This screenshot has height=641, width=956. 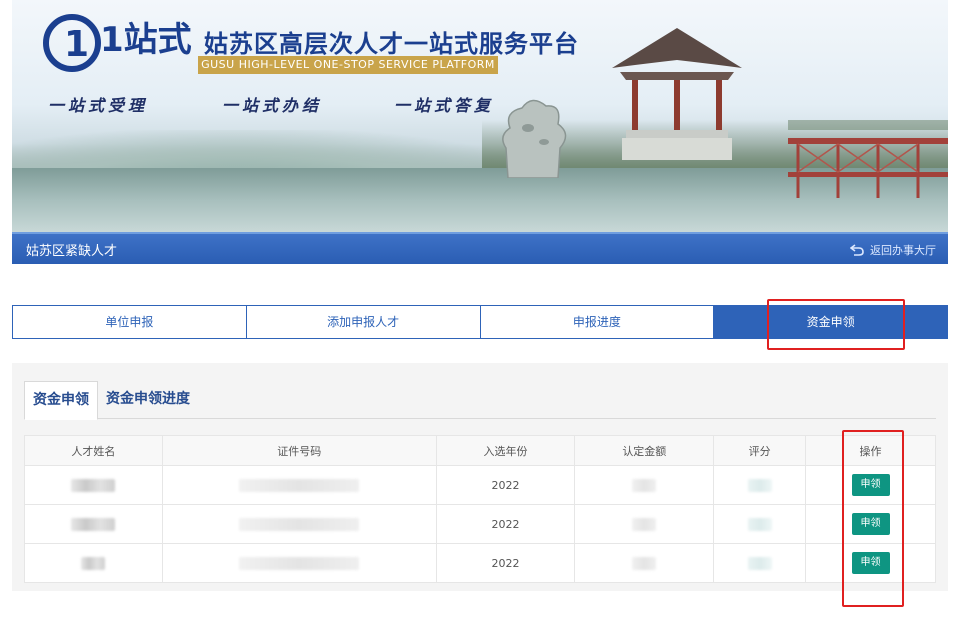 I want to click on tab-add-talent: 添加申报人才, so click(x=363, y=322).